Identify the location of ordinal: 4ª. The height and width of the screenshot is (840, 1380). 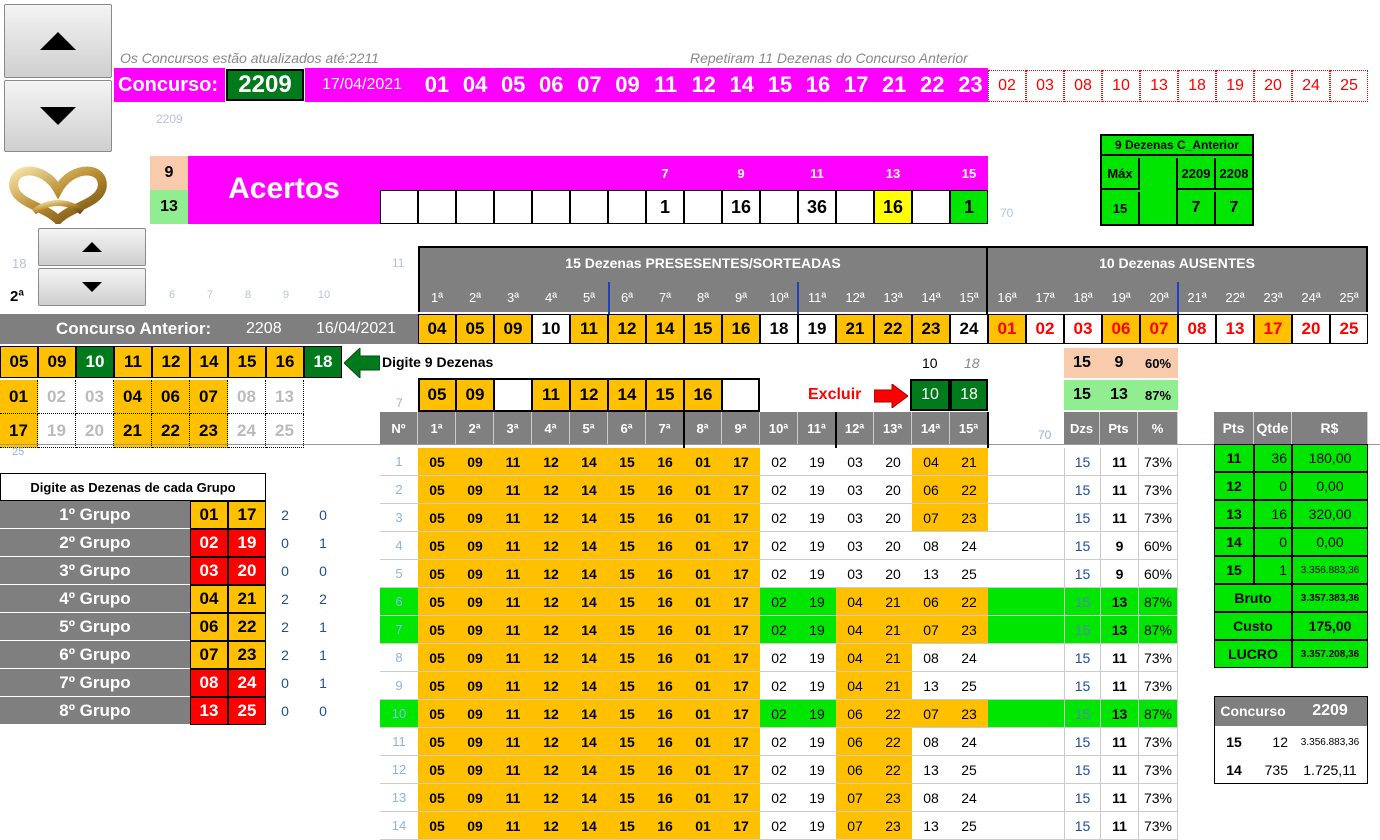
(551, 297).